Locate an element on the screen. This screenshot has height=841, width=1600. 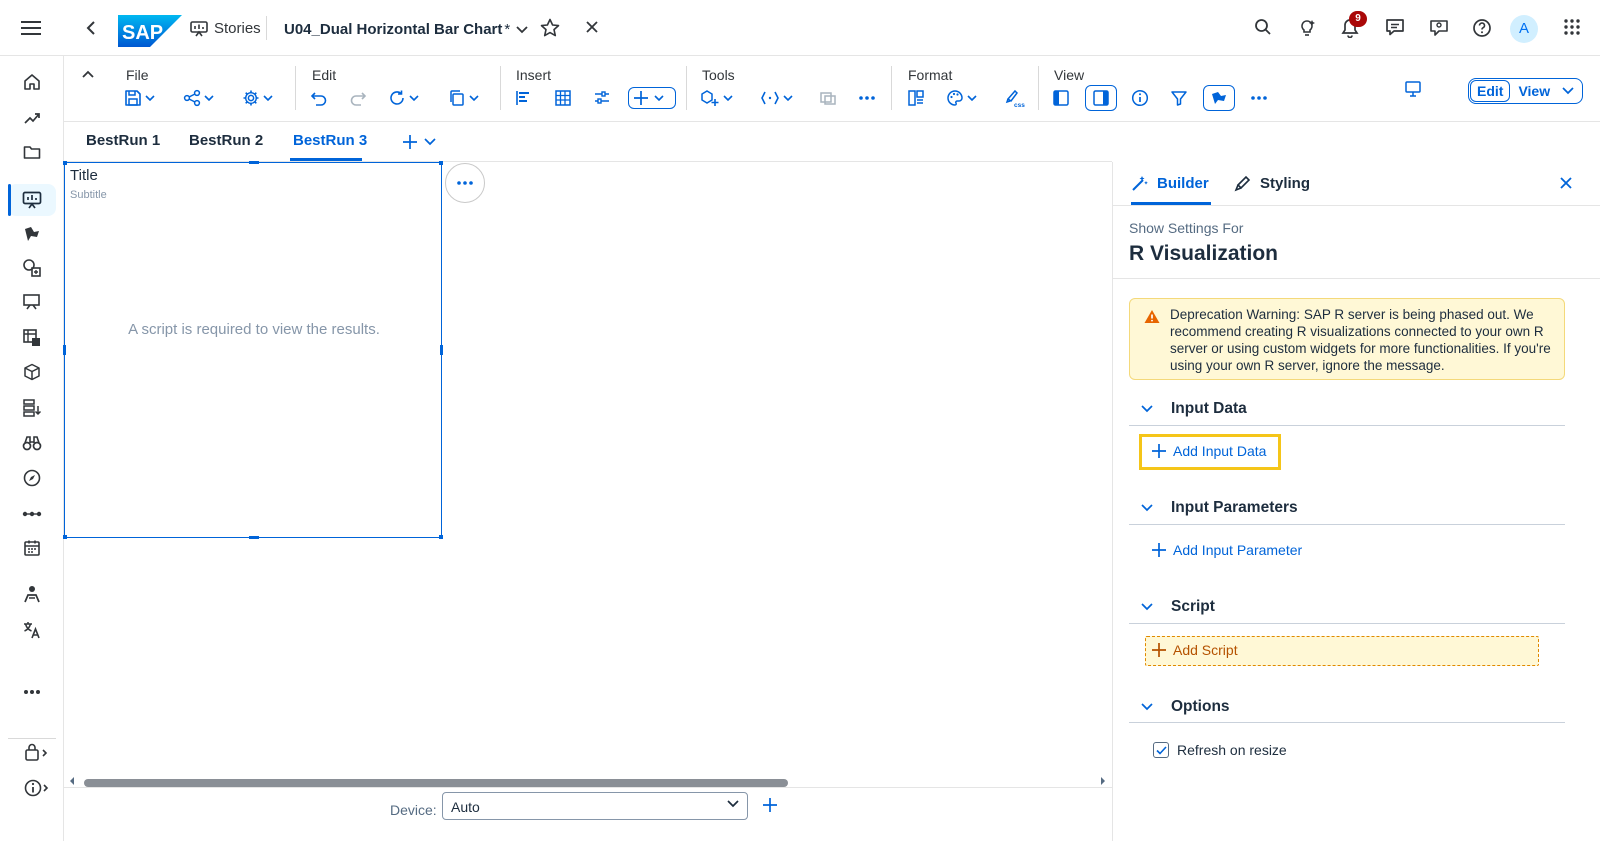
undo-button is located at coordinates (319, 98).